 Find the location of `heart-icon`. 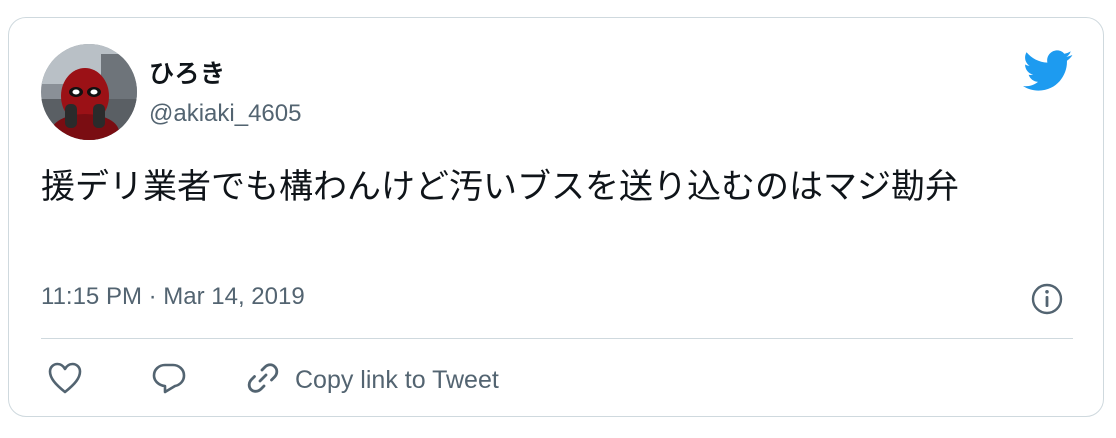

heart-icon is located at coordinates (65, 380).